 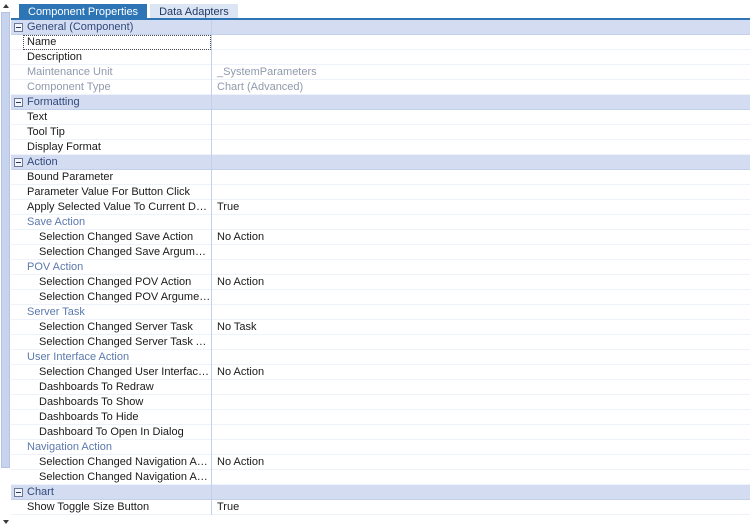 What do you see at coordinates (125, 297) in the screenshot?
I see `property-label: Selection Changed POV Arguments` at bounding box center [125, 297].